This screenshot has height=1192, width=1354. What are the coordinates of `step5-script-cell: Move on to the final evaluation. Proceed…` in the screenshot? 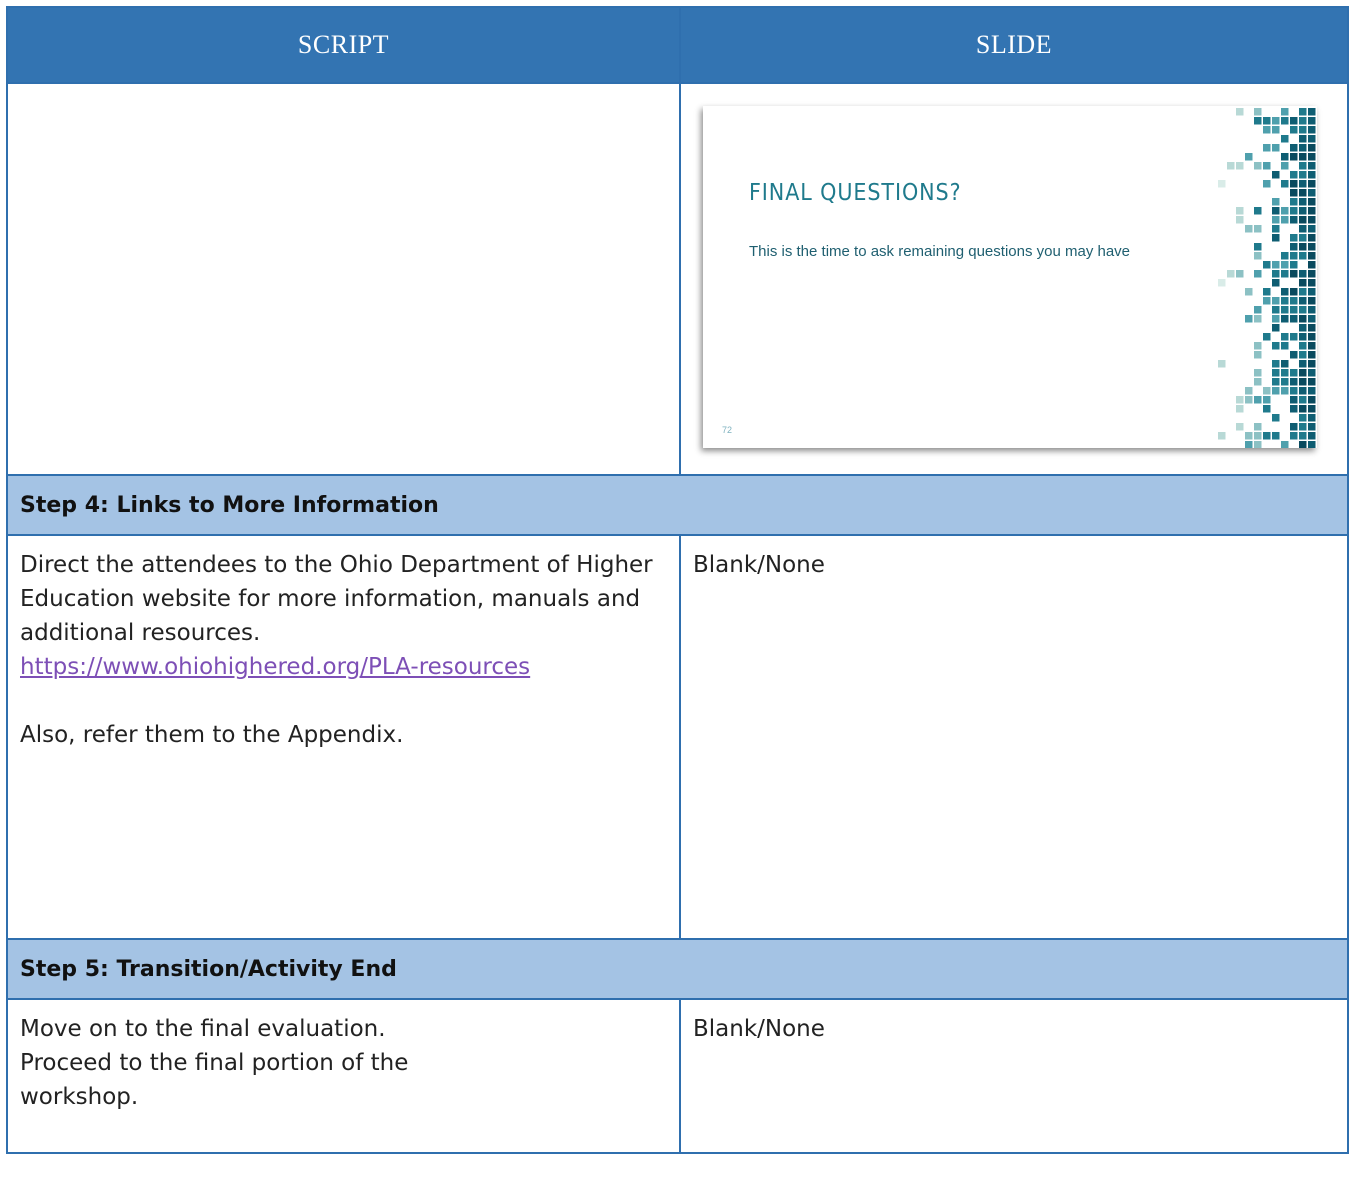 It's located at (343, 1076).